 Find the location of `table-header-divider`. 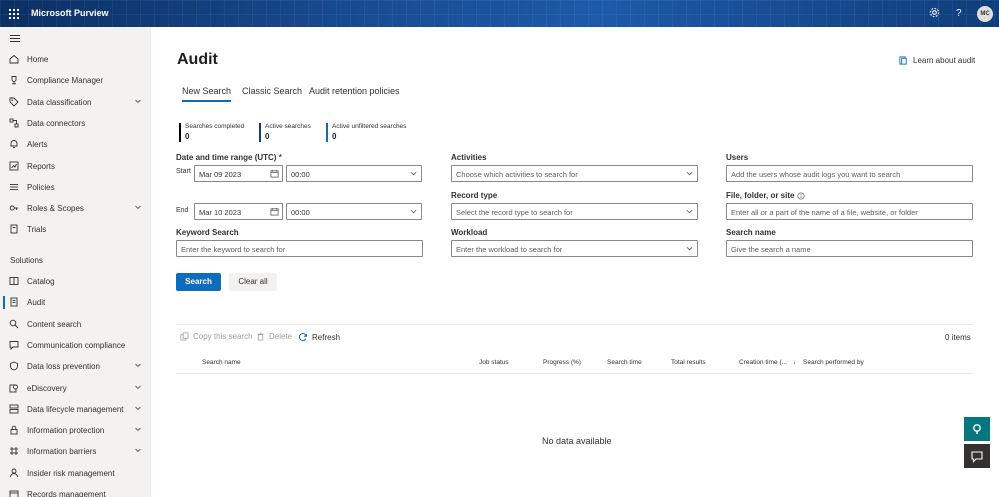

table-header-divider is located at coordinates (574, 373).